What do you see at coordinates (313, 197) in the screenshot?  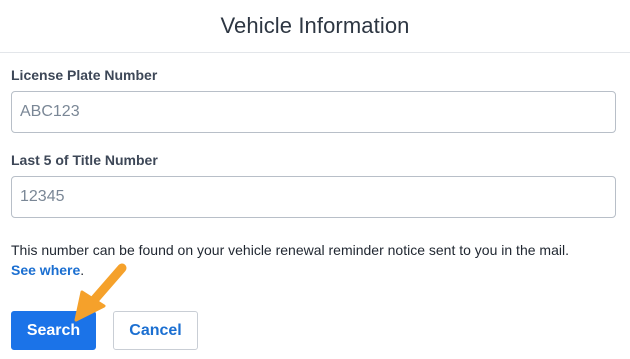 I see `title-number-input` at bounding box center [313, 197].